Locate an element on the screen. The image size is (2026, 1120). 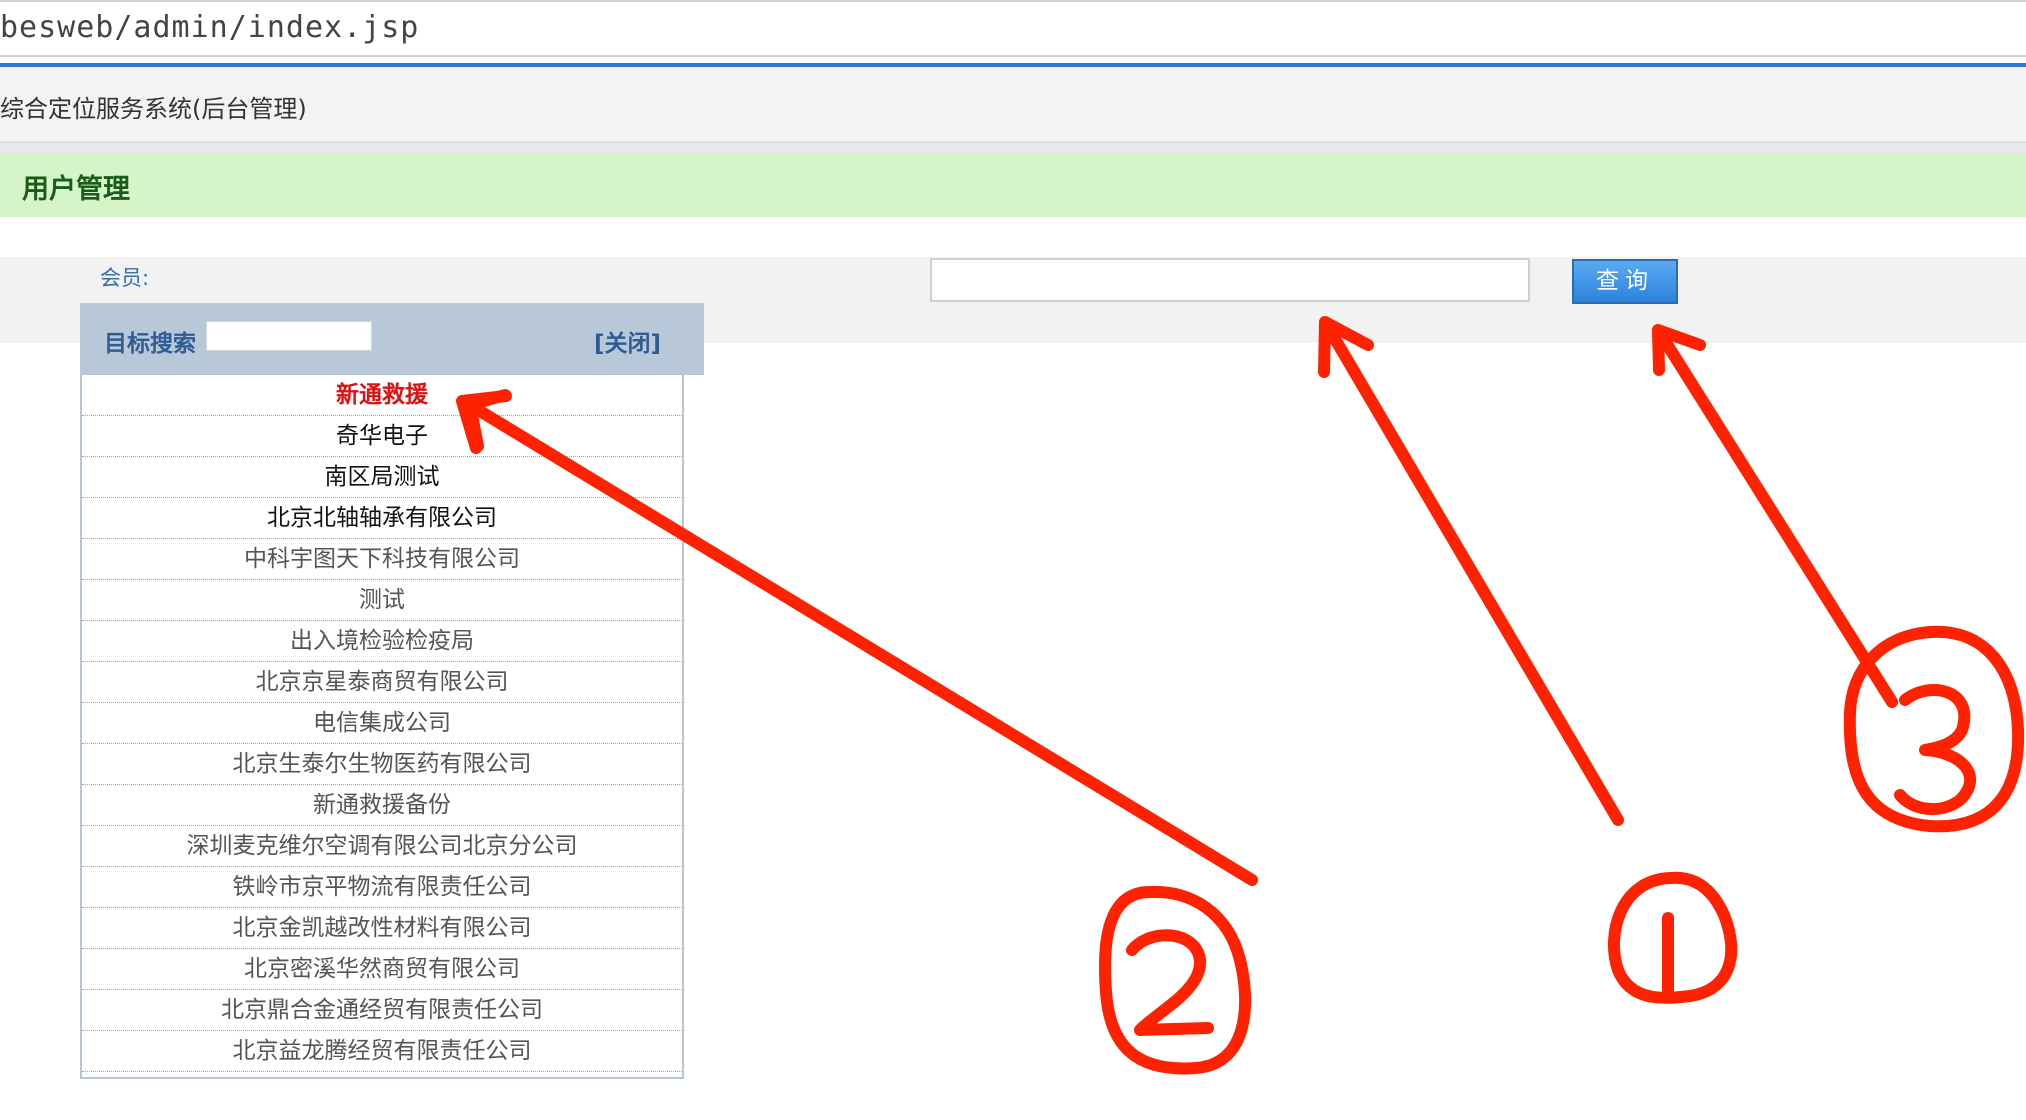
circled-2-icon is located at coordinates (1175, 980).